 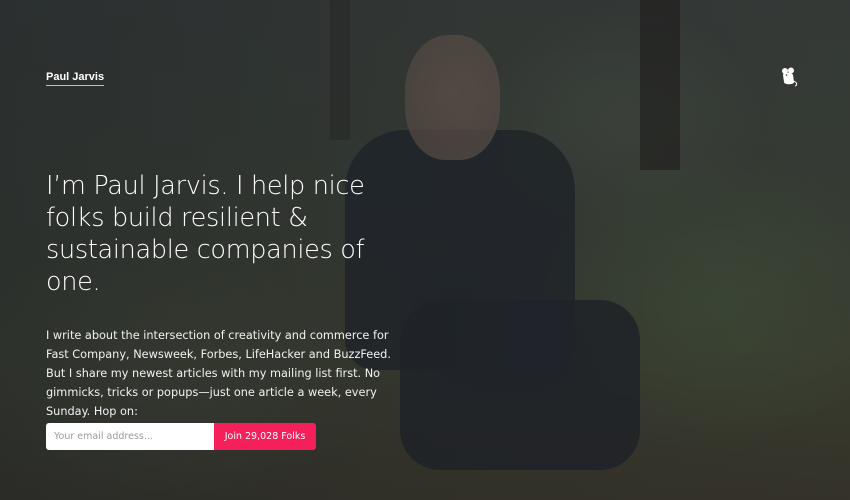 What do you see at coordinates (789, 77) in the screenshot?
I see `mouse-icon` at bounding box center [789, 77].